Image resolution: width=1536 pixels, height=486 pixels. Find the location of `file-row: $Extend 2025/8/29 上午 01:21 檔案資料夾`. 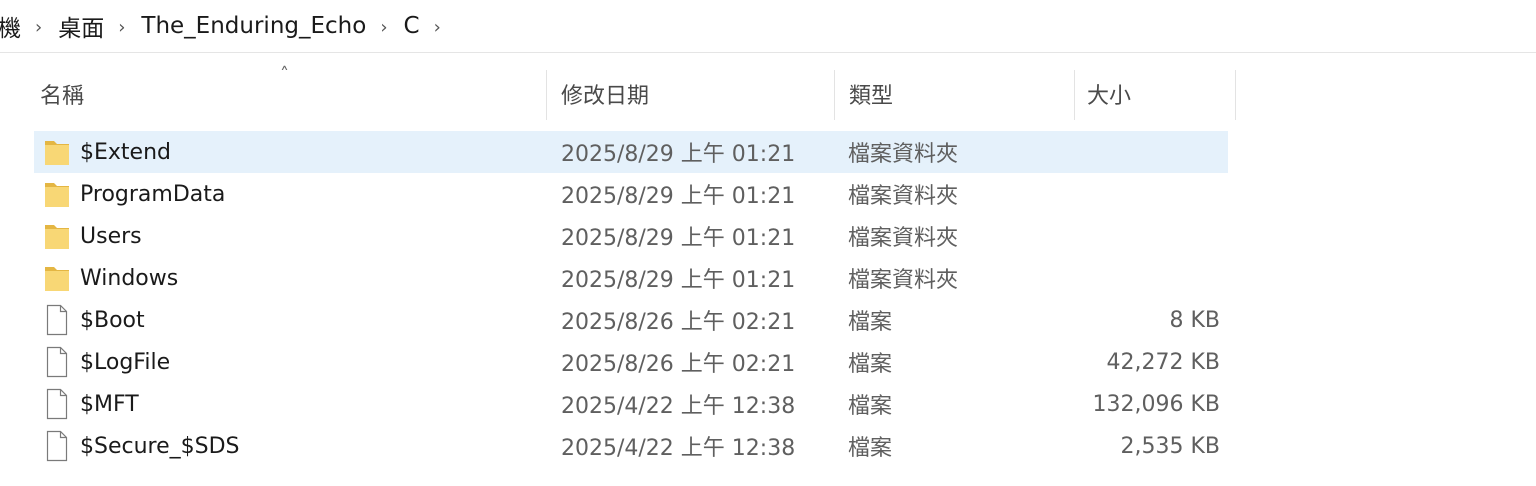

file-row: $Extend 2025/8/29 上午 01:21 檔案資料夾 is located at coordinates (631, 152).